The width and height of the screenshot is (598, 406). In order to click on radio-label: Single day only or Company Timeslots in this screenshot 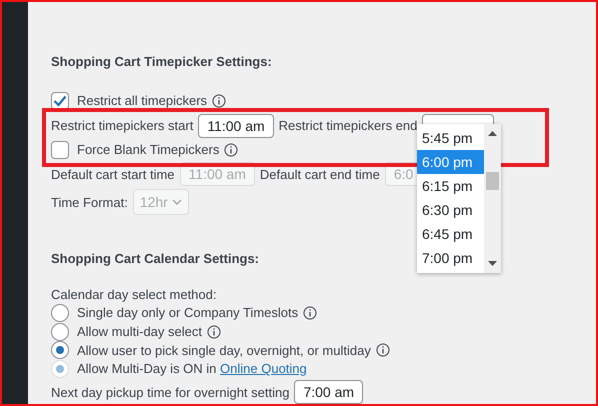, I will do `click(187, 312)`.